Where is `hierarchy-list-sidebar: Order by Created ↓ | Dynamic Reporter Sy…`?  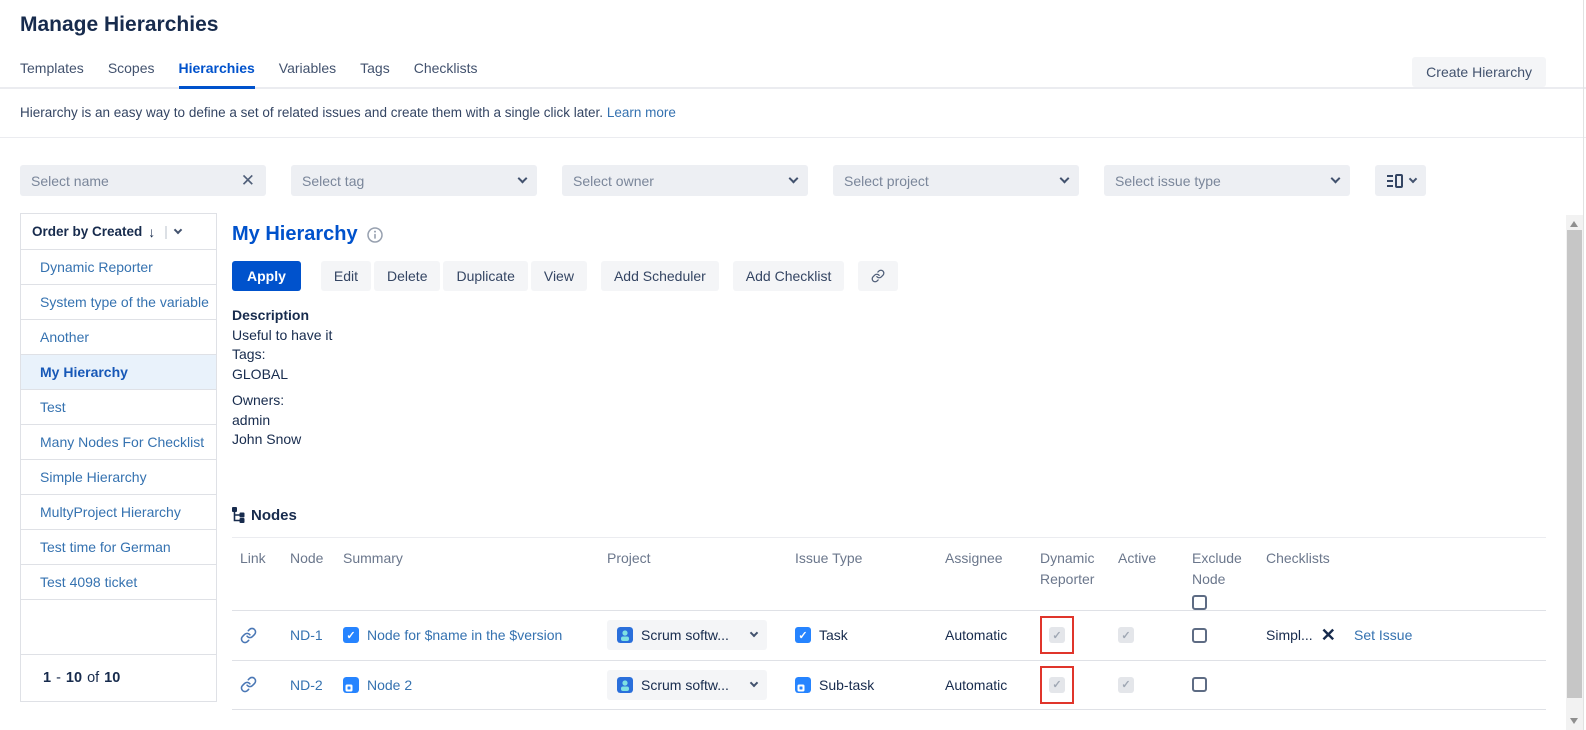 hierarchy-list-sidebar: Order by Created ↓ | Dynamic Reporter Sy… is located at coordinates (118, 457).